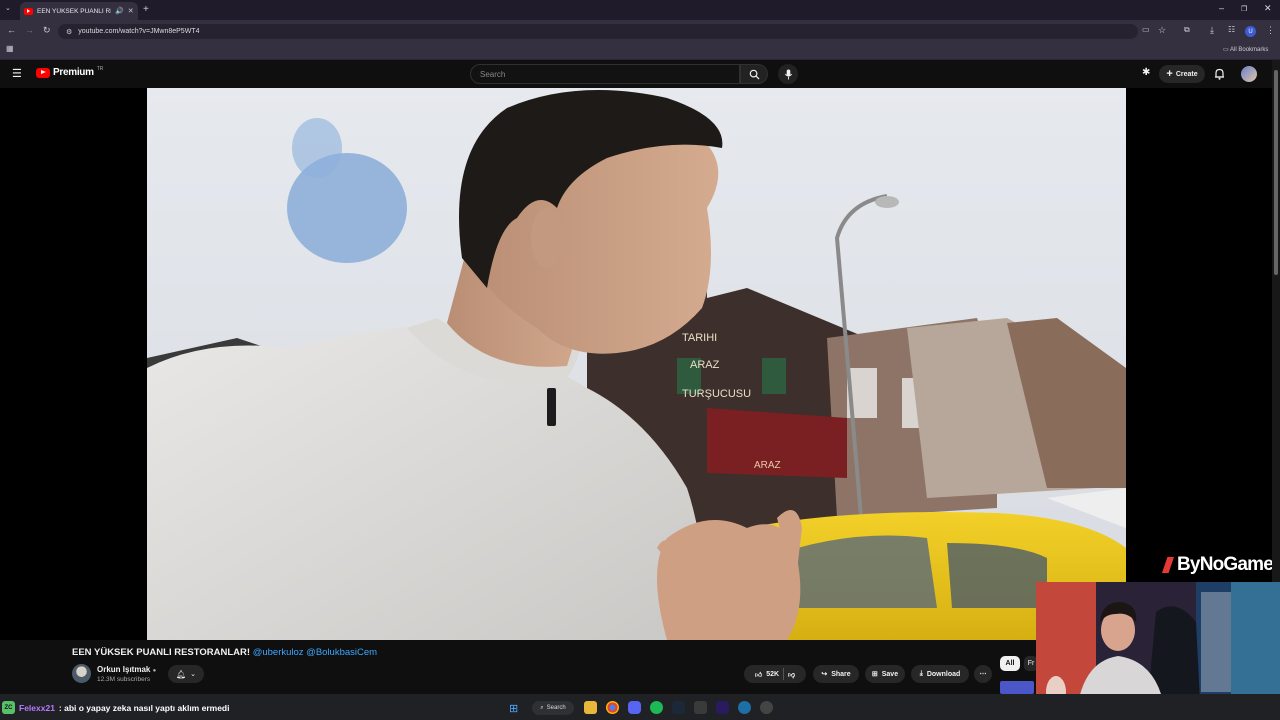 The height and width of the screenshot is (720, 1280). Describe the element at coordinates (556, 708) in the screenshot. I see `taskbar-search-label: Search` at that location.